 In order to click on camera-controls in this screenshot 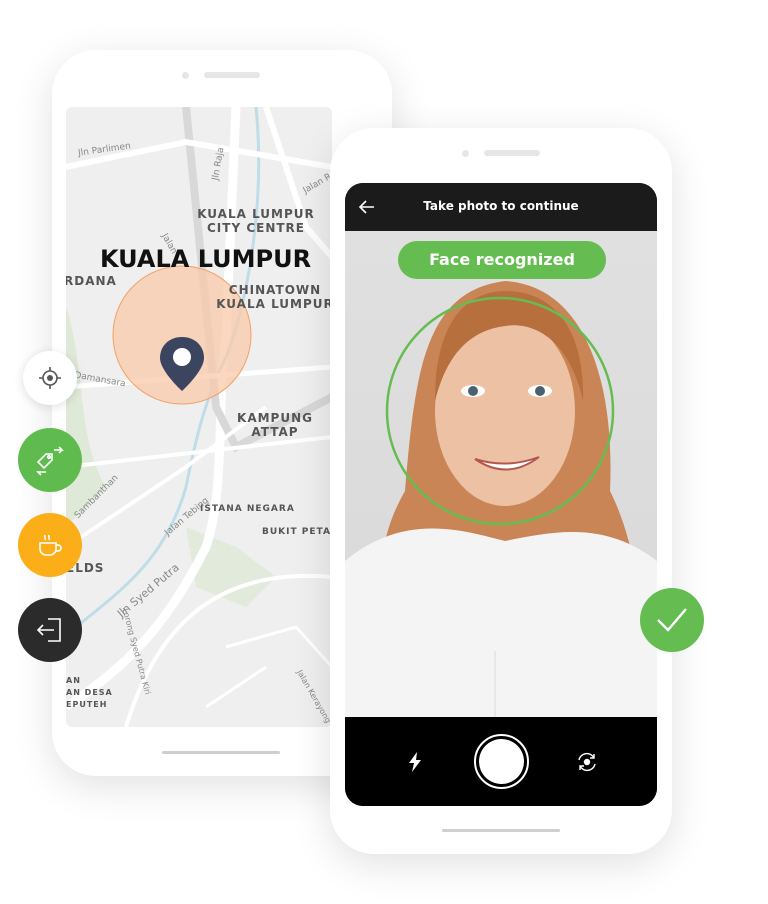, I will do `click(501, 761)`.